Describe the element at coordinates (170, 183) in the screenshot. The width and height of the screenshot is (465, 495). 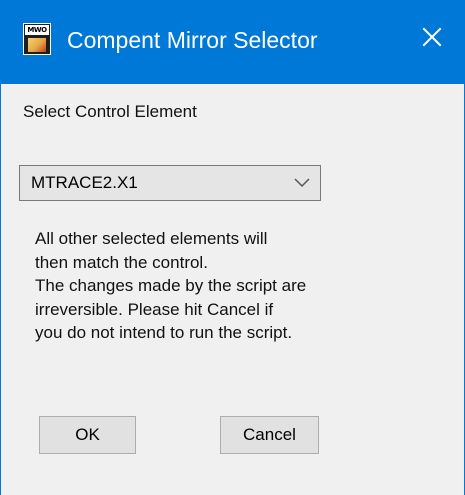
I see `control-element-dropdown: MTRACE2.X1` at that location.